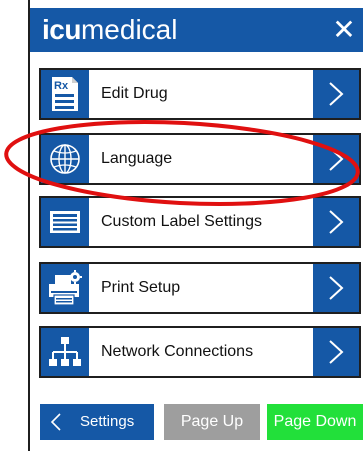  I want to click on label-card-icon, so click(65, 222).